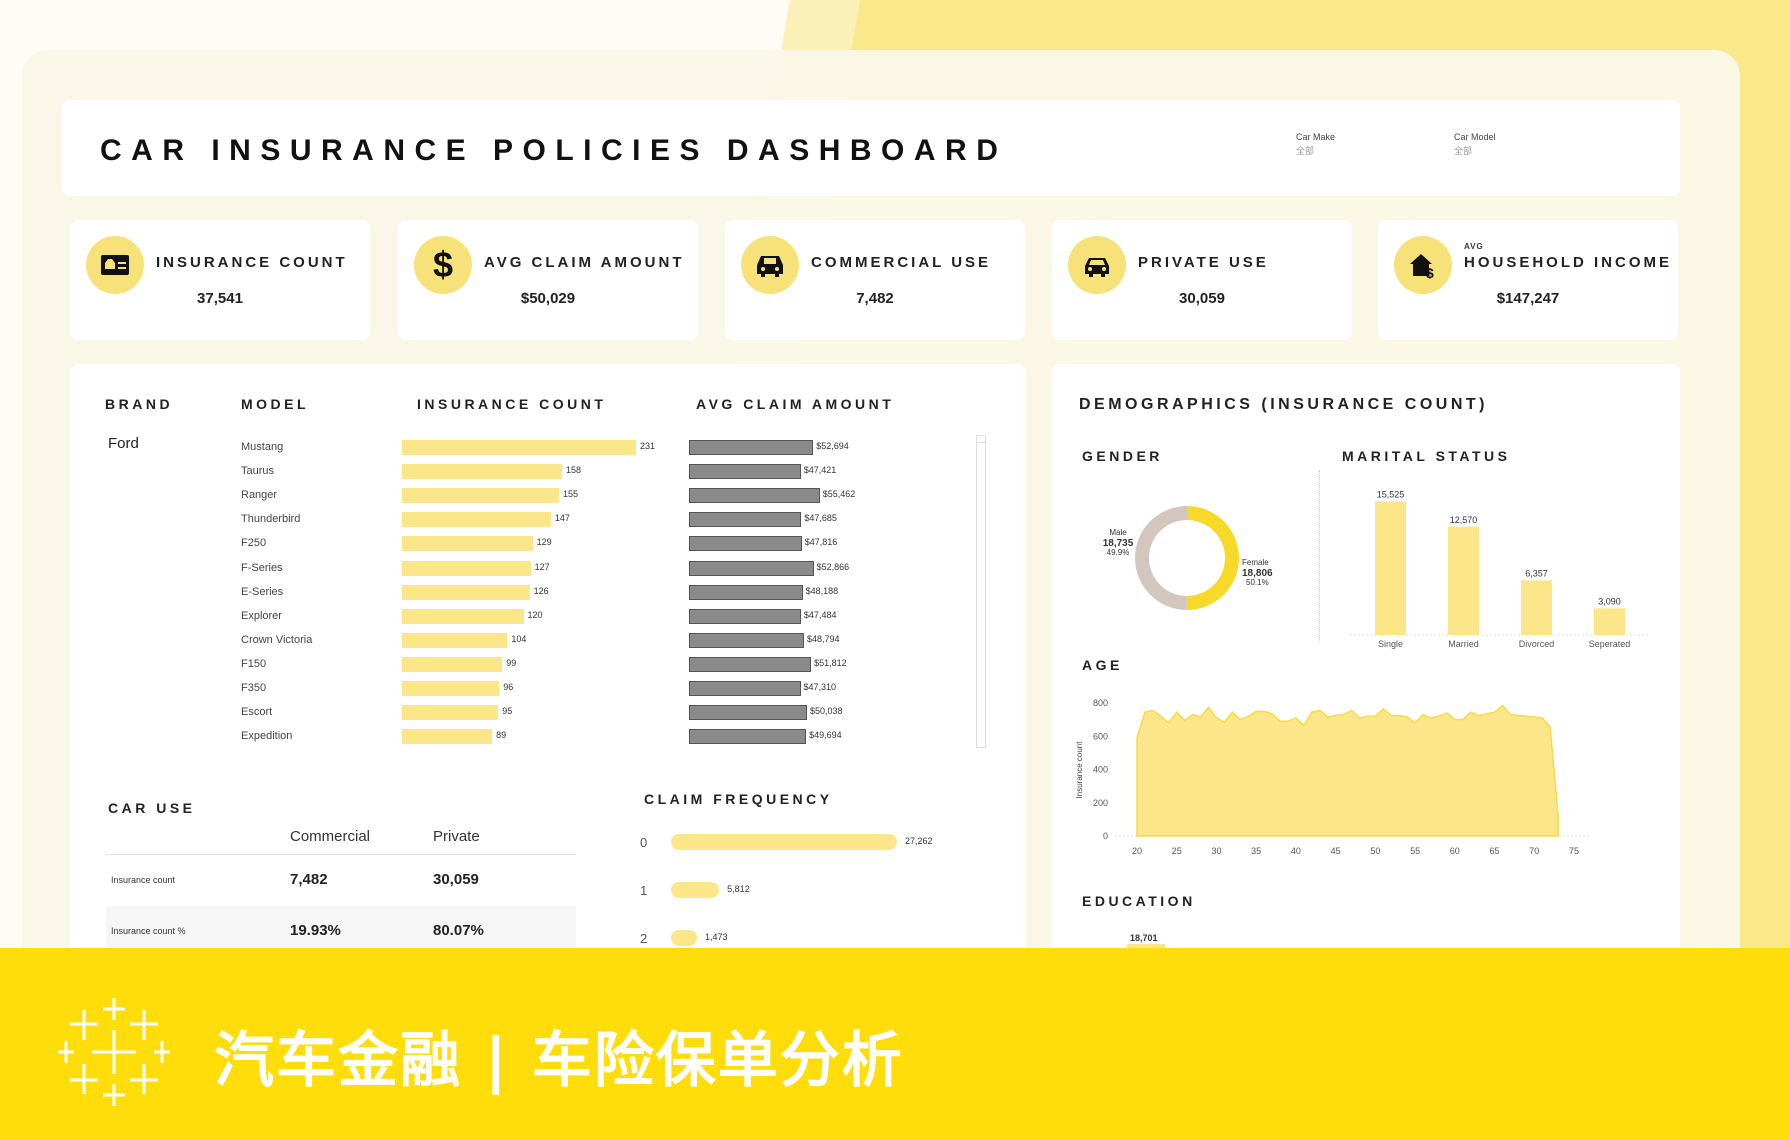 The height and width of the screenshot is (1140, 1790). Describe the element at coordinates (262, 592) in the screenshot. I see `model-name: E-Series` at that location.